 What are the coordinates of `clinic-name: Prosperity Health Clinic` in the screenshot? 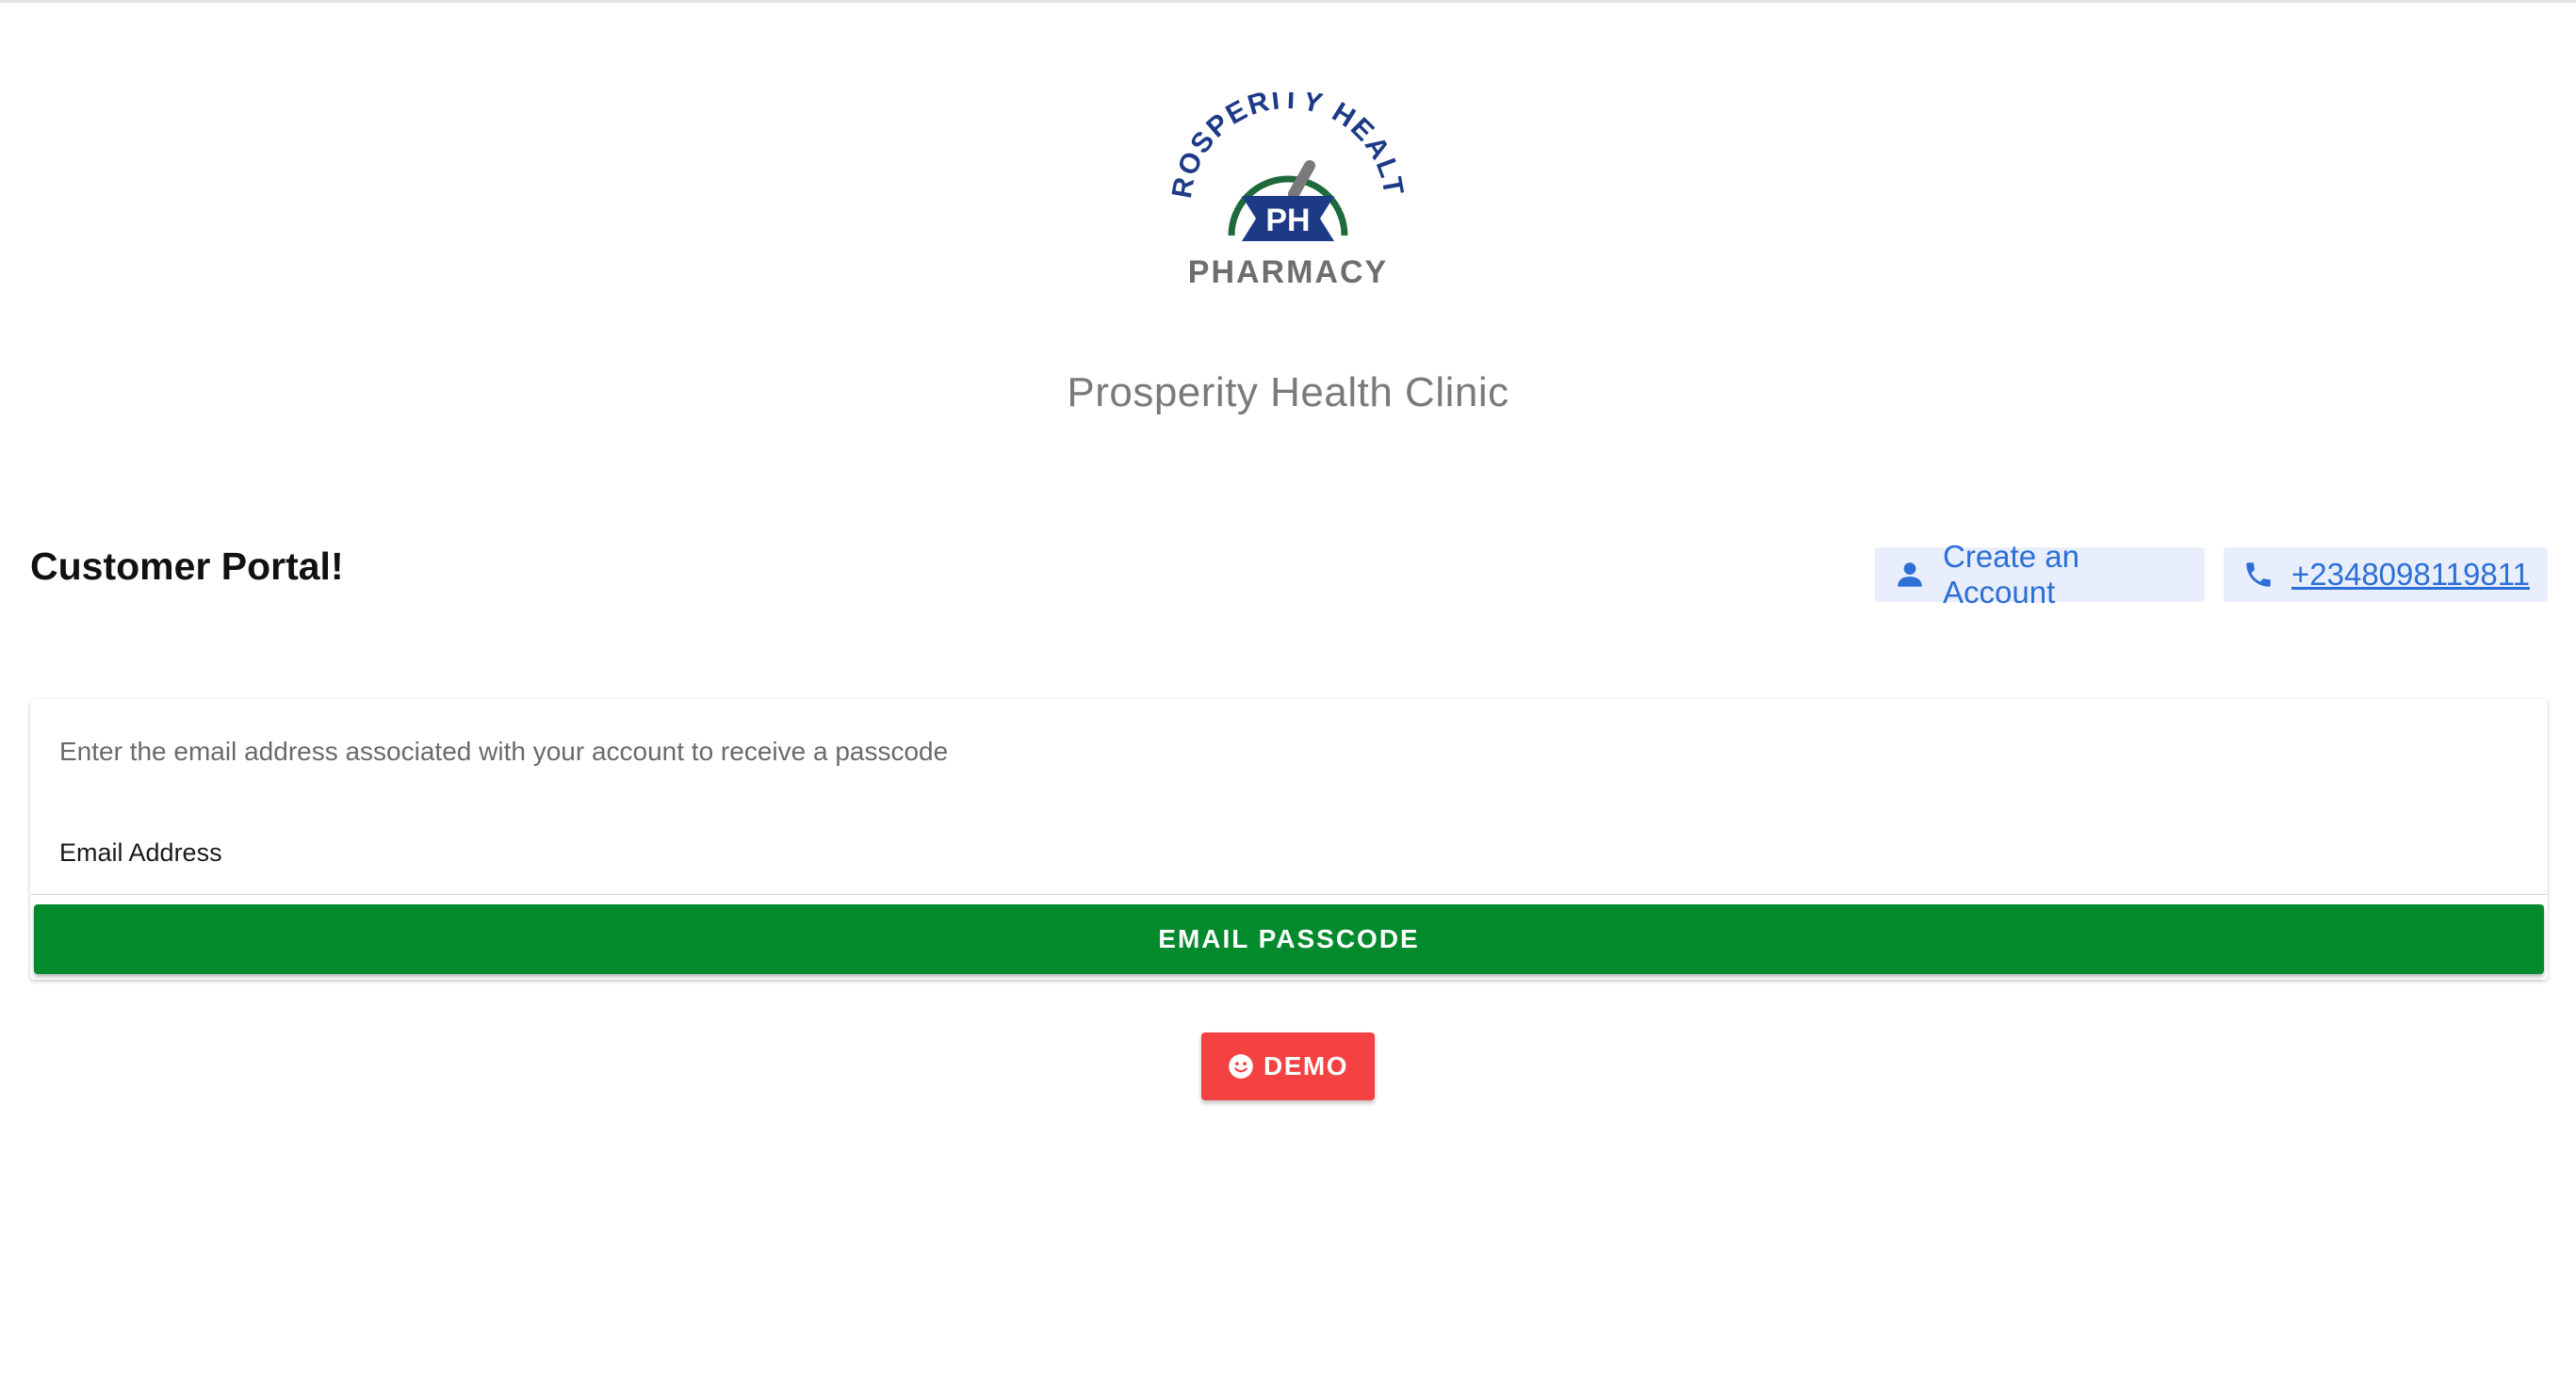 It's located at (1288, 392).